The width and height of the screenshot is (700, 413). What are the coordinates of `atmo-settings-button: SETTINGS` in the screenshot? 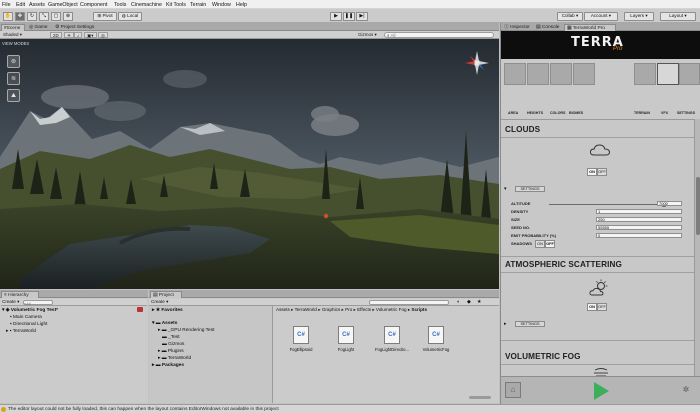 It's located at (530, 324).